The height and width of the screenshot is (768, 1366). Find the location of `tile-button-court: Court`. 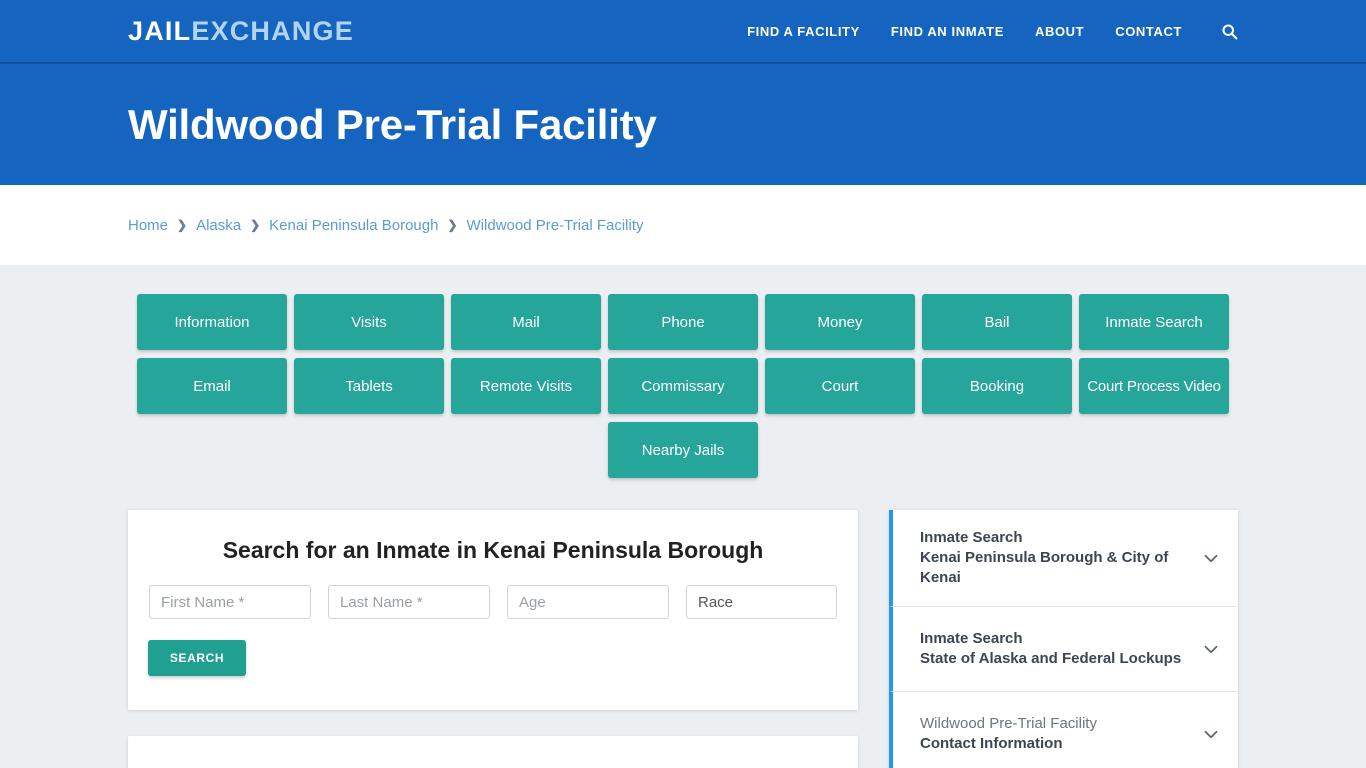

tile-button-court: Court is located at coordinates (840, 386).